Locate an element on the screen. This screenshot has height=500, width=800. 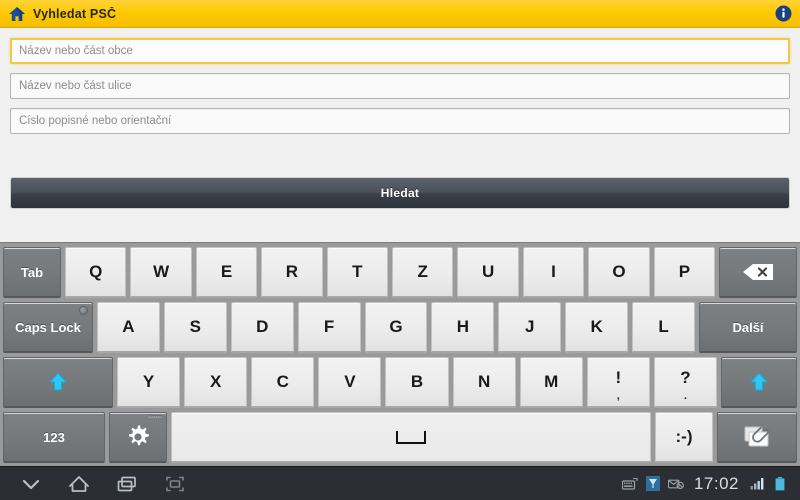
cislo-field is located at coordinates (400, 121).